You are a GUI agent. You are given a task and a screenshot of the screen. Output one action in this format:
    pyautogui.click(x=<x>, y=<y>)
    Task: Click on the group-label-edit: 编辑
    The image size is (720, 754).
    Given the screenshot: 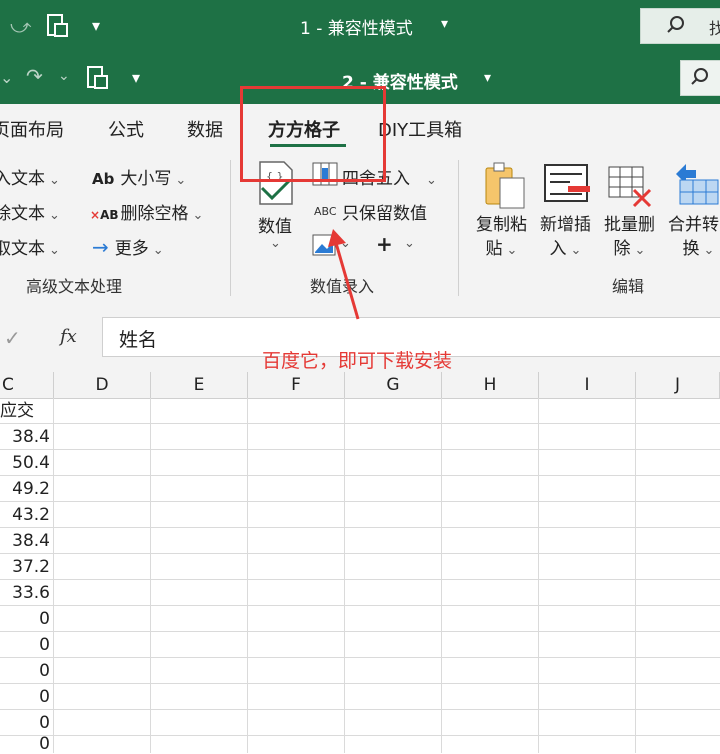 What is the action you would take?
    pyautogui.click(x=628, y=286)
    